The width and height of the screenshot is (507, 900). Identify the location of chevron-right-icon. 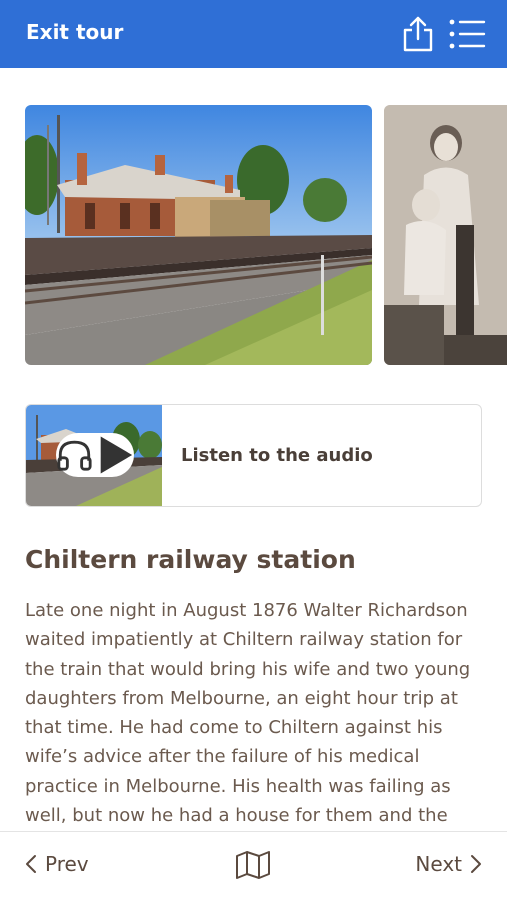
(476, 864).